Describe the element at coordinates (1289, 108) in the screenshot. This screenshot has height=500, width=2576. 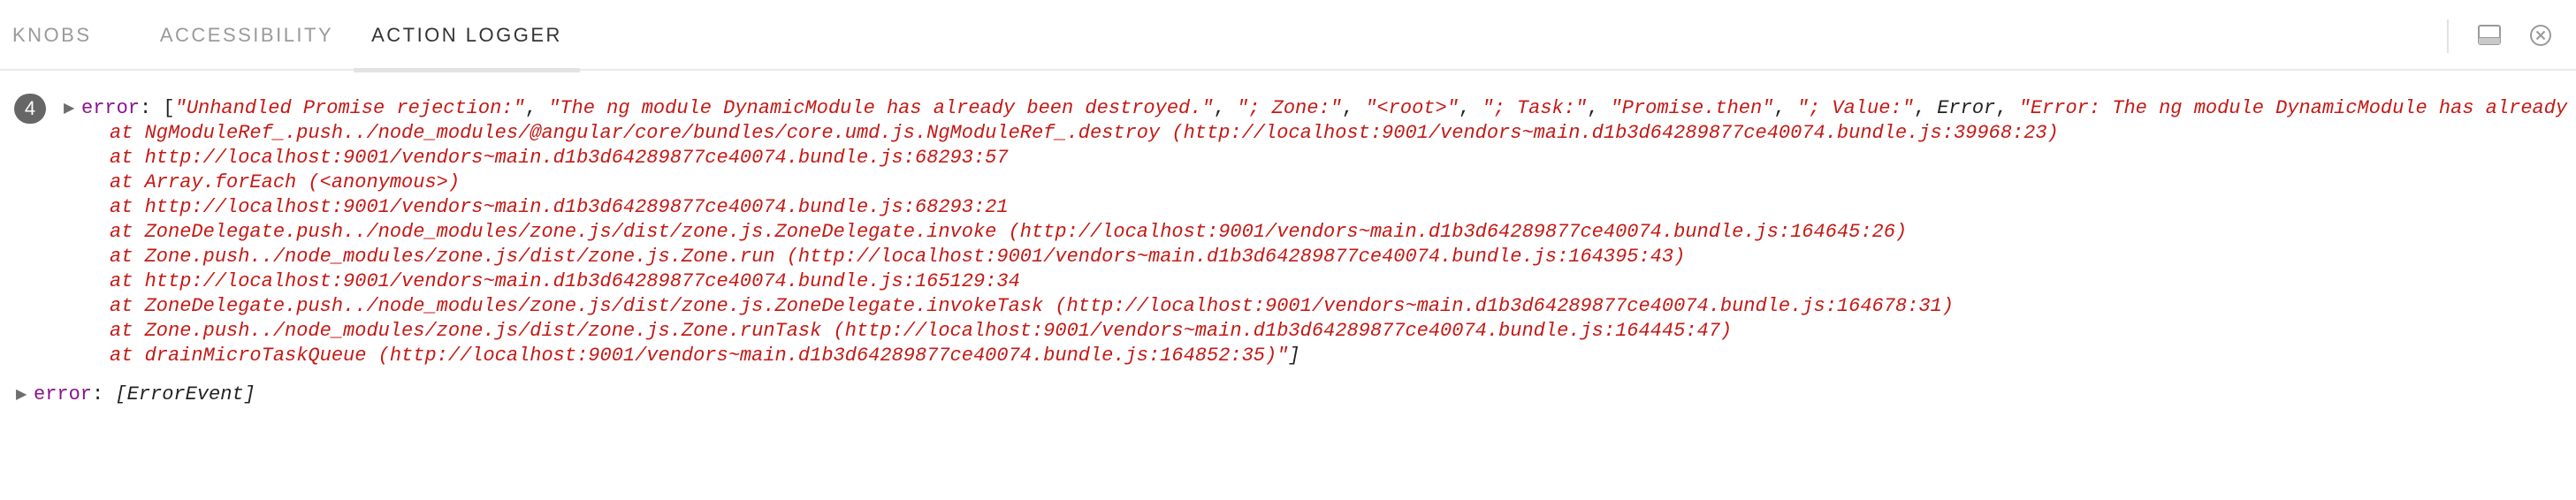
I see `log-string: "; Zone:"` at that location.